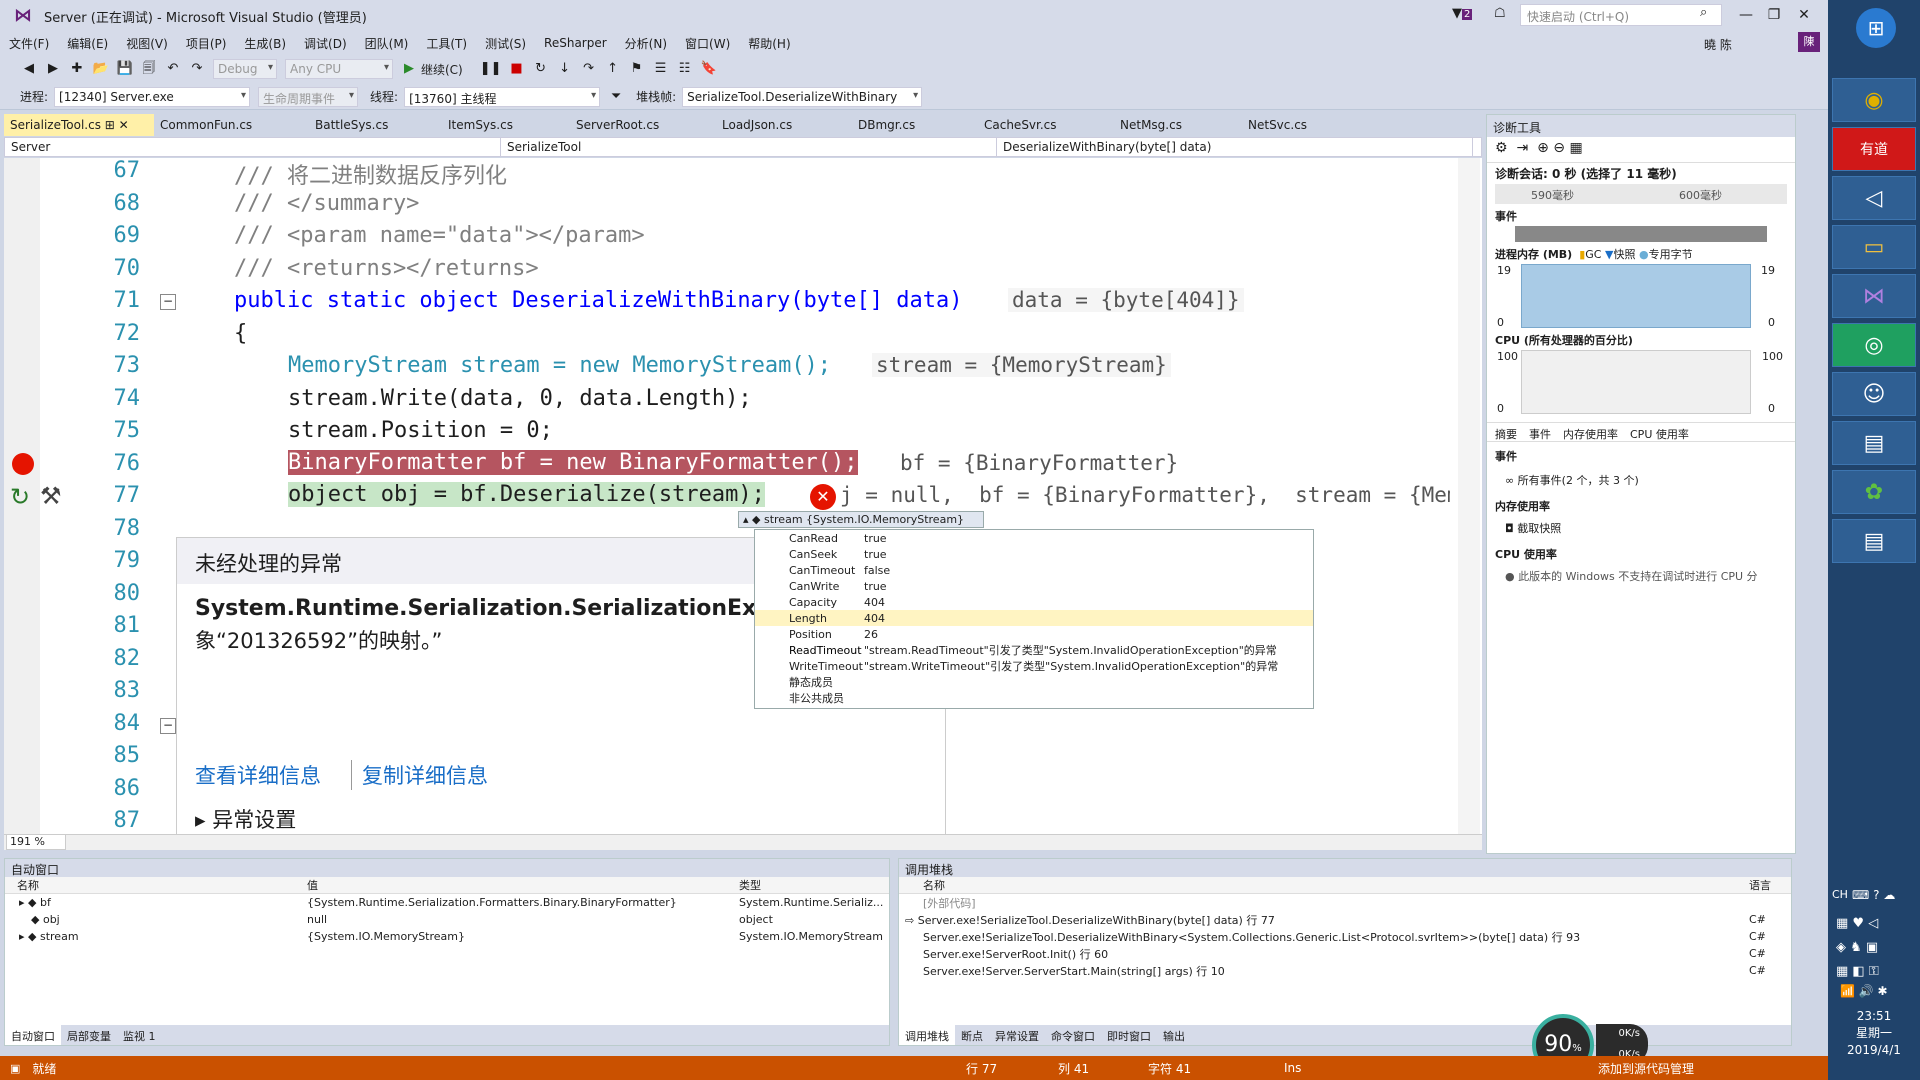  I want to click on menu-resharper: ReSharper, so click(575, 43).